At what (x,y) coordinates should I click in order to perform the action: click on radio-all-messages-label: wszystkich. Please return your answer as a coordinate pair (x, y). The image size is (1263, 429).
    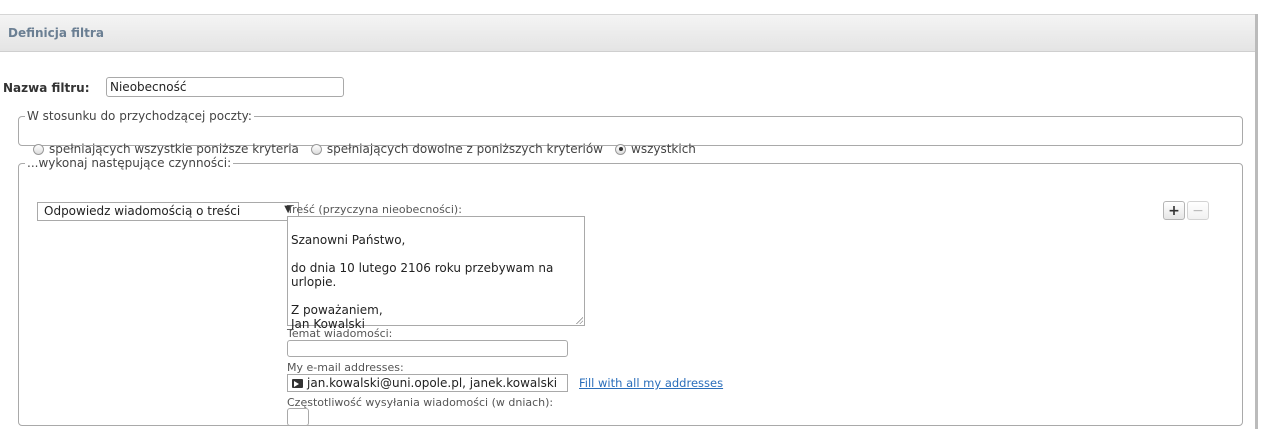
    Looking at the image, I should click on (663, 149).